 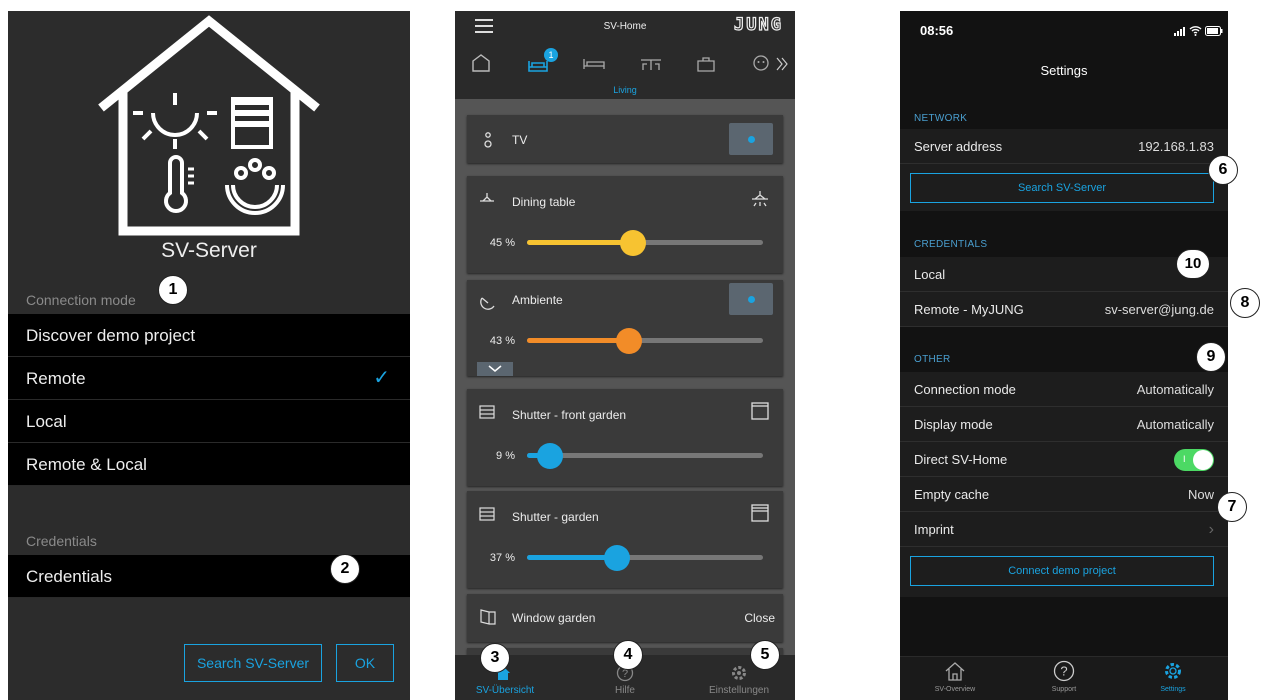 What do you see at coordinates (751, 139) in the screenshot?
I see `tv-toggle-button` at bounding box center [751, 139].